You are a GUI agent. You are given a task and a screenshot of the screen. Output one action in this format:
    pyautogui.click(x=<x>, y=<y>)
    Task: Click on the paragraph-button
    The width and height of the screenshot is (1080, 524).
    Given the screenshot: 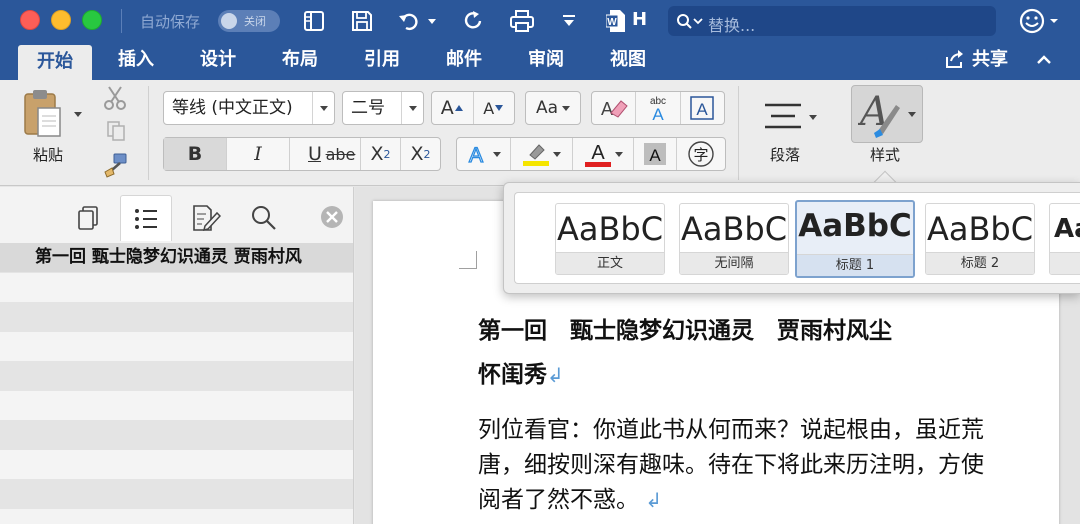 What is the action you would take?
    pyautogui.click(x=789, y=117)
    